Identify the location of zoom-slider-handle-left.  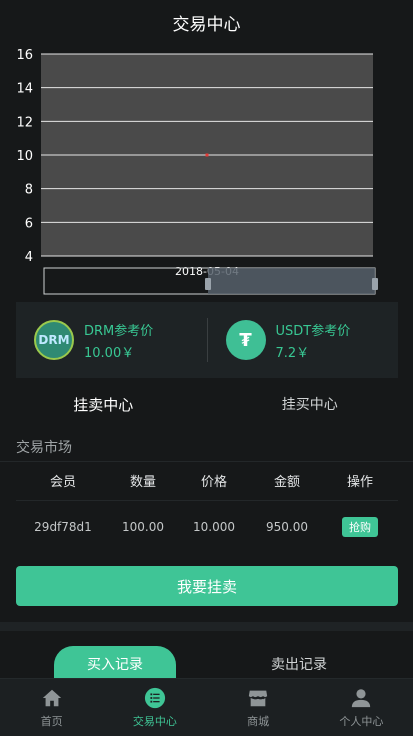
(208, 284).